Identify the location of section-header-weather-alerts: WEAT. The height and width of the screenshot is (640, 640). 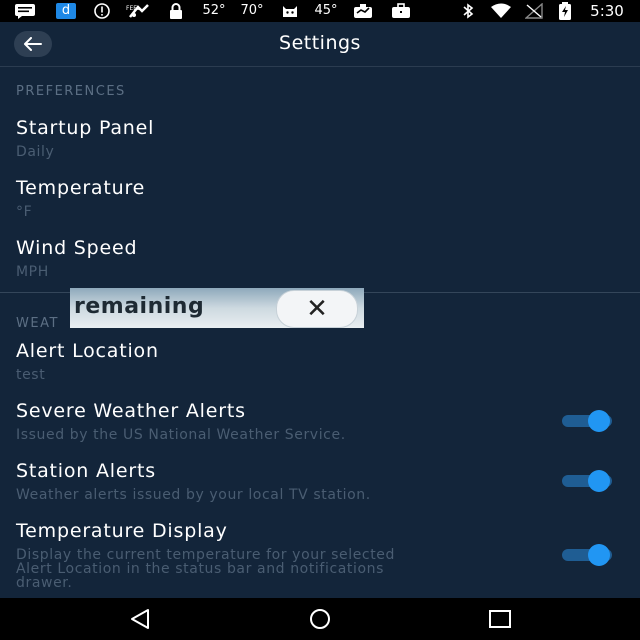
(37, 323).